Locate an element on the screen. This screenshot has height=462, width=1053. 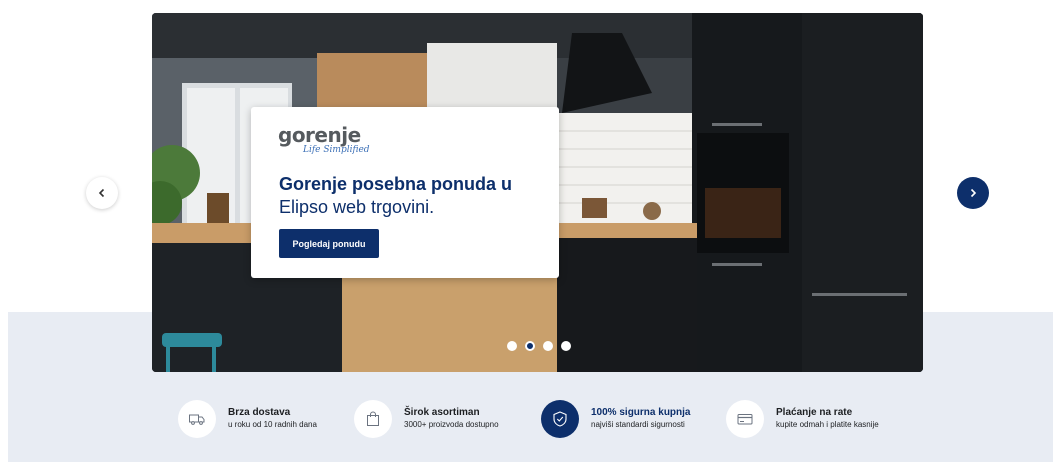
feature-subtitle: najviši standardi sigurnosti is located at coordinates (638, 424).